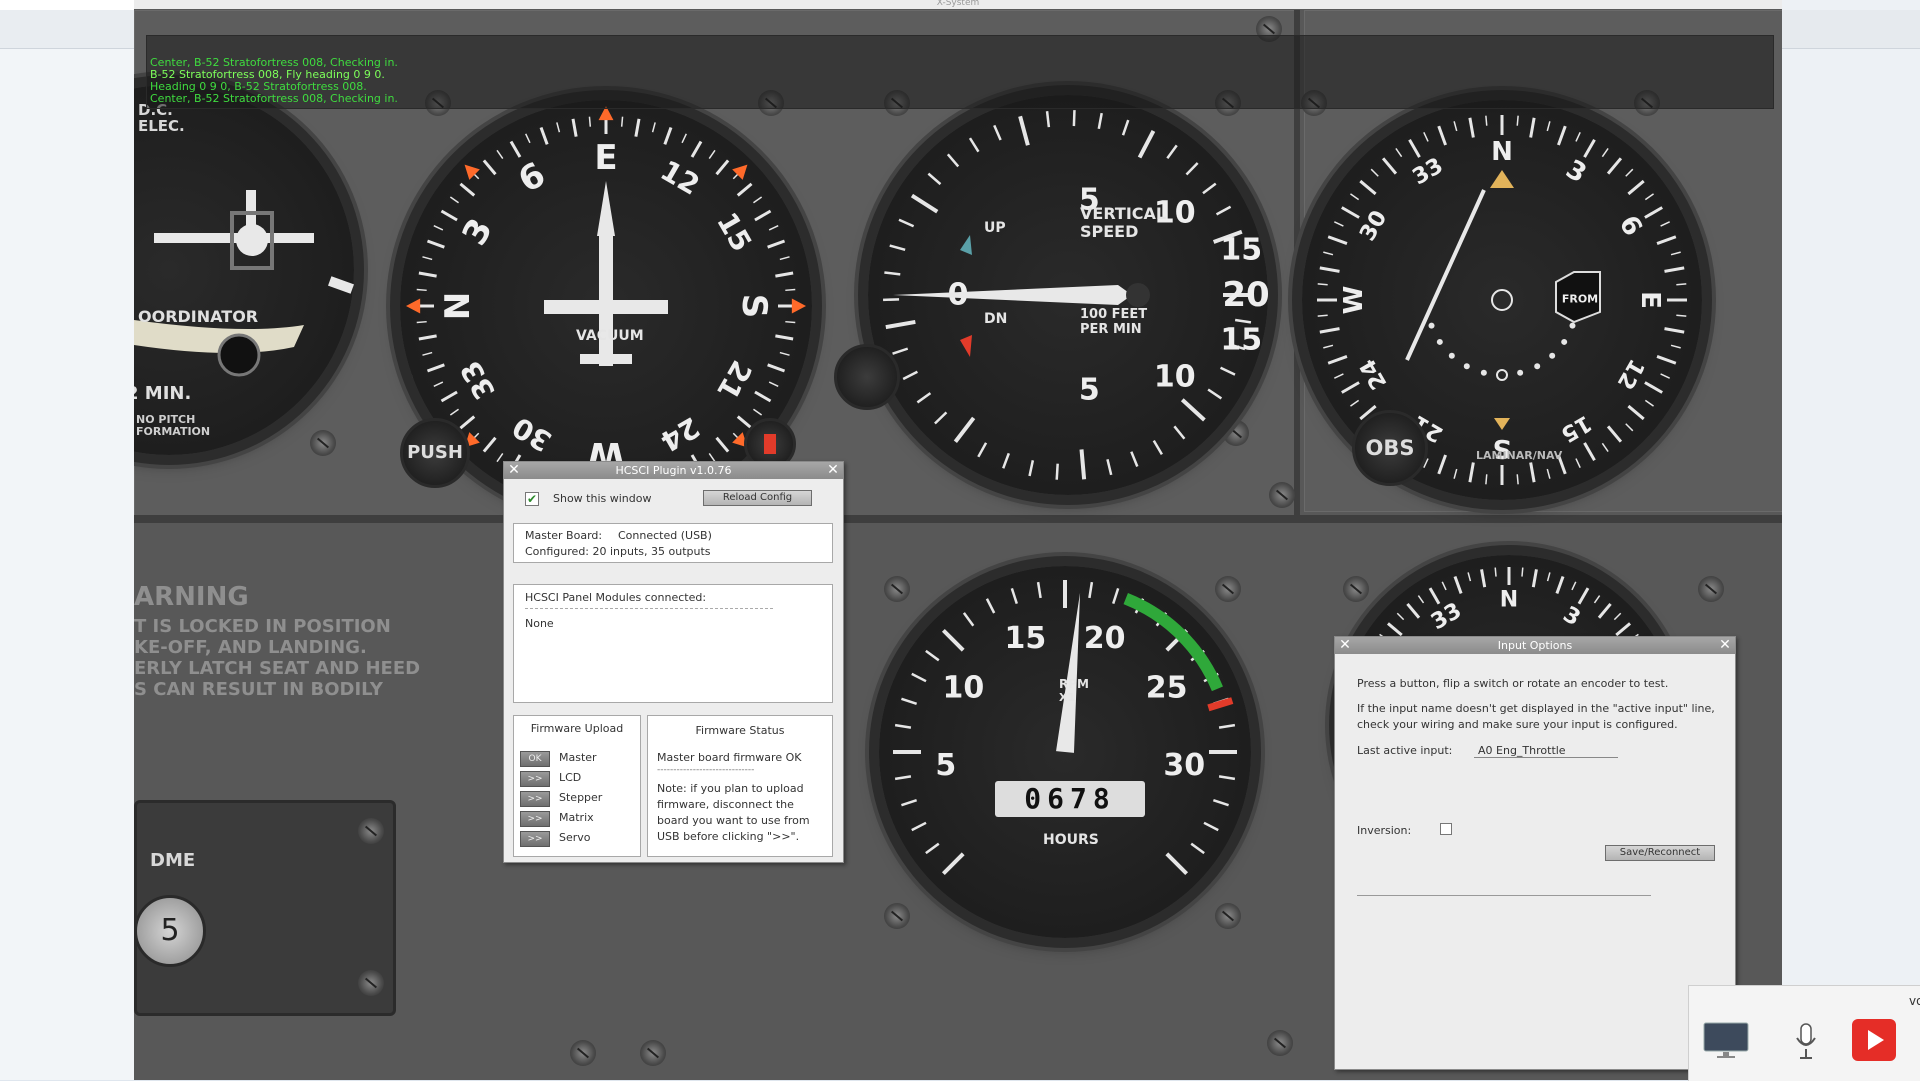 Image resolution: width=1920 pixels, height=1081 pixels. I want to click on monitor-icon, so click(1726, 1042).